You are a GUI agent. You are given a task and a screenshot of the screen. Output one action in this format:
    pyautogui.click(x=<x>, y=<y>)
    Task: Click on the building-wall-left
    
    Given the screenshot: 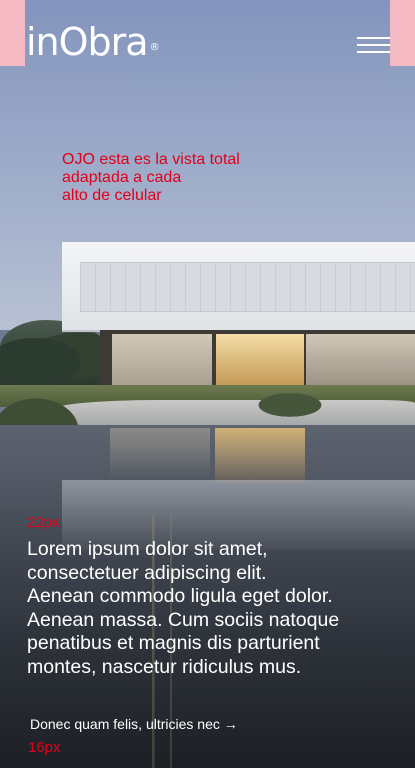 What is the action you would take?
    pyautogui.click(x=162, y=360)
    